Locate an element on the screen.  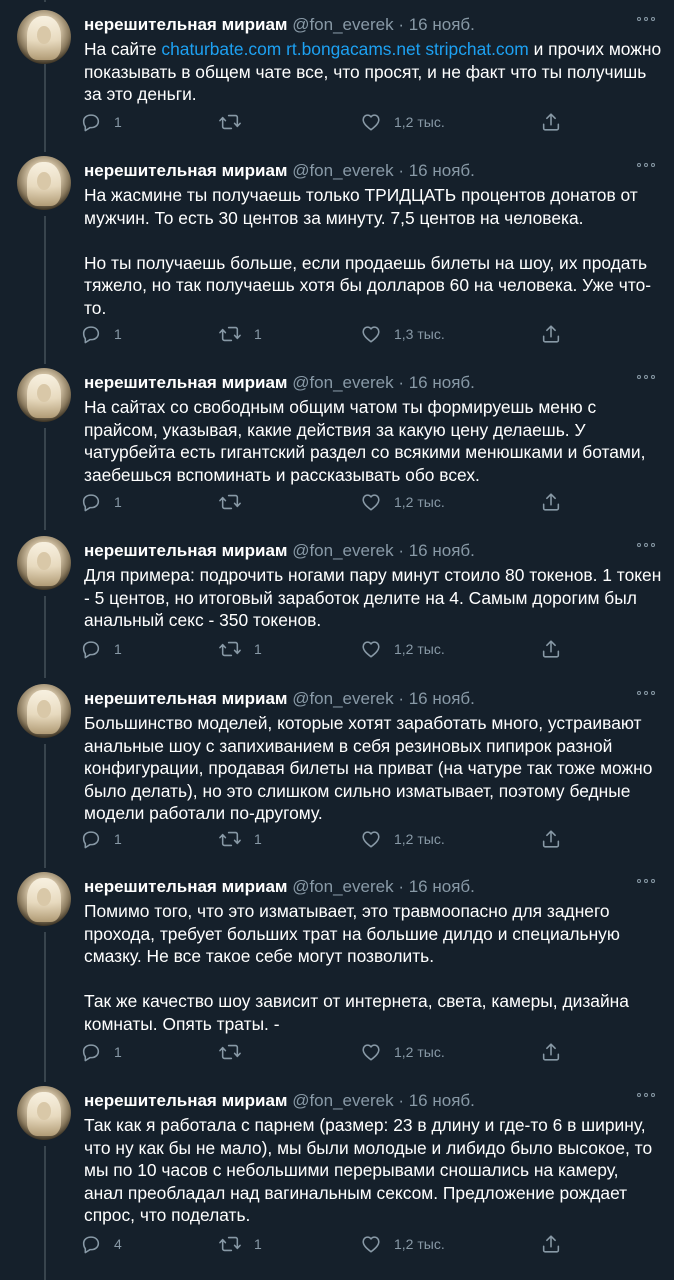
thread-line is located at coordinates (45, 1213).